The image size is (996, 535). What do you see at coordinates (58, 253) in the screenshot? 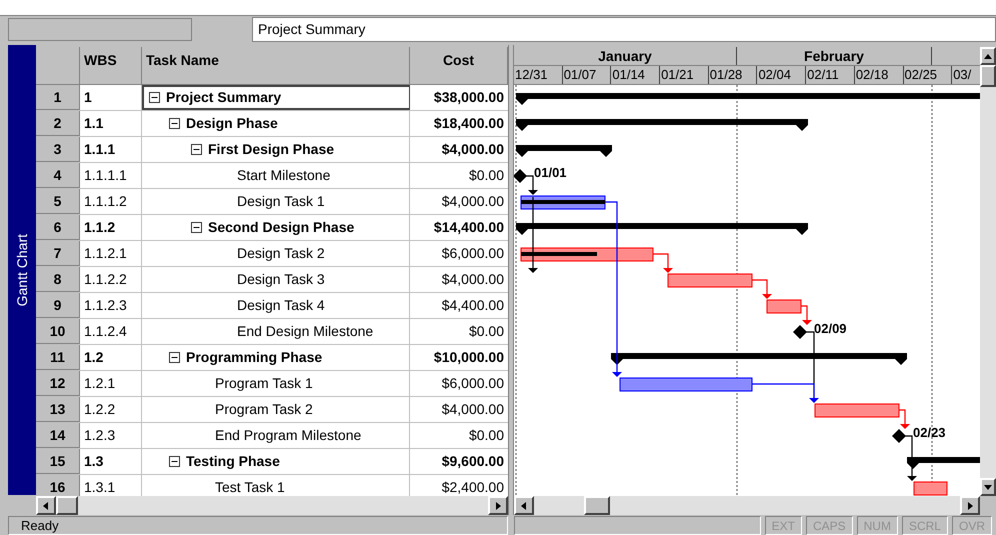
I see `row-number: 7` at bounding box center [58, 253].